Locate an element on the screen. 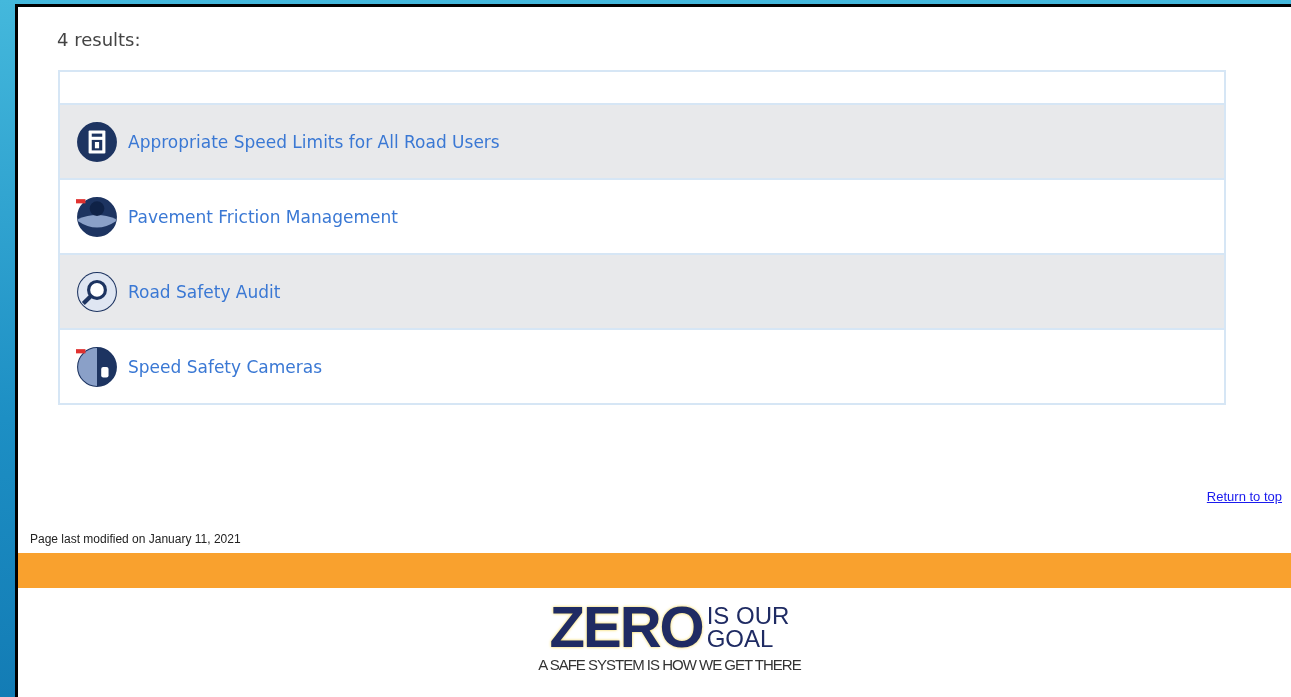  result-link: Speed Safety Cameras is located at coordinates (225, 366).